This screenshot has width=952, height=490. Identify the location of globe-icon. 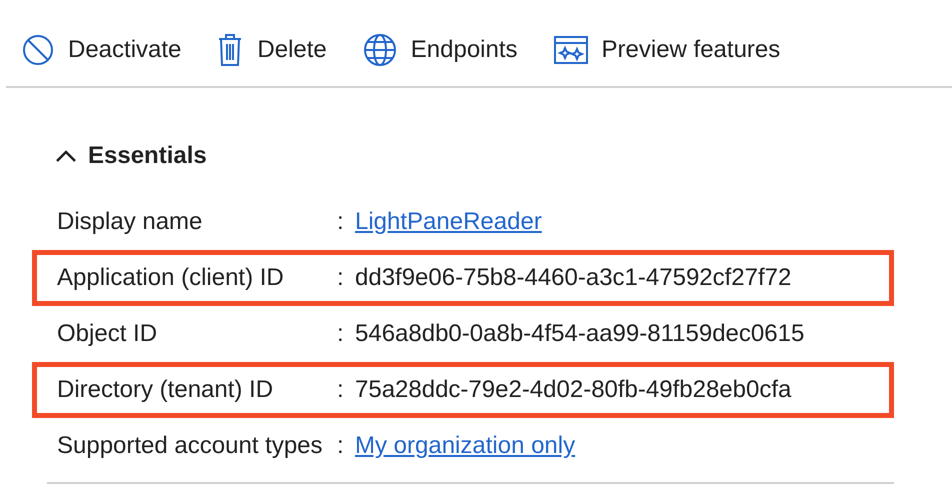
(379, 50).